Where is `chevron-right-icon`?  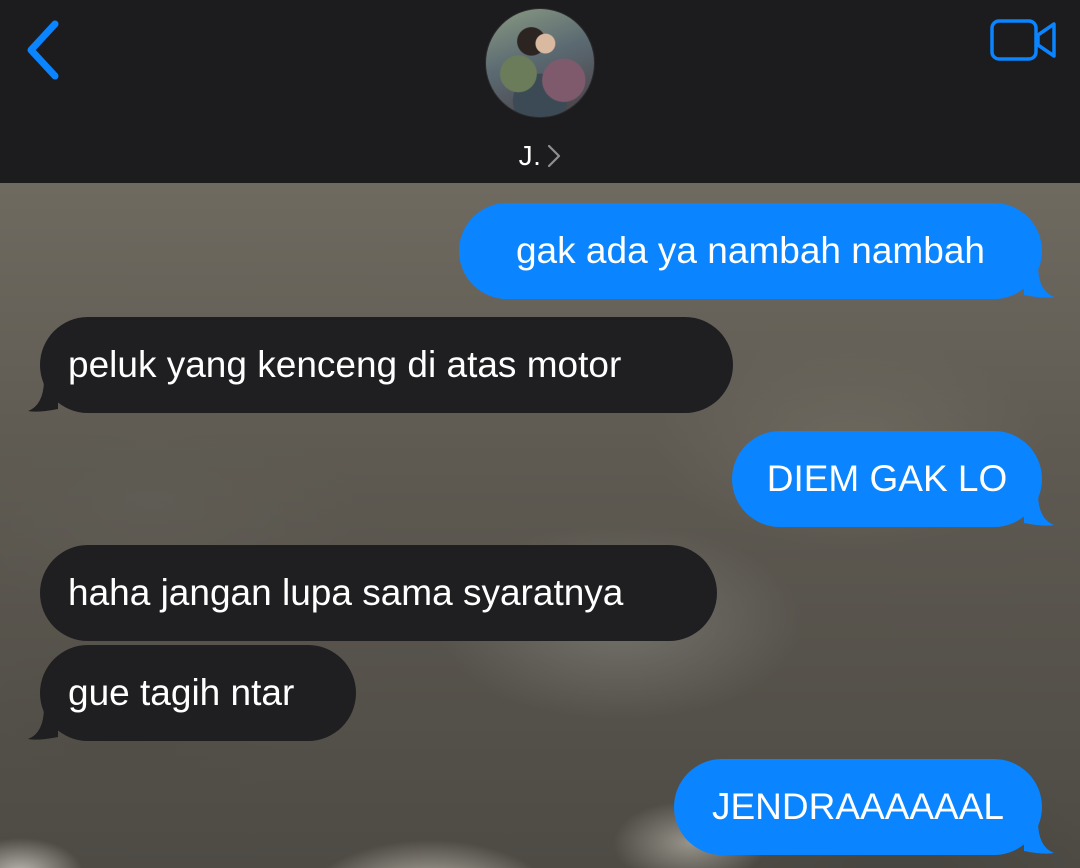 chevron-right-icon is located at coordinates (554, 156).